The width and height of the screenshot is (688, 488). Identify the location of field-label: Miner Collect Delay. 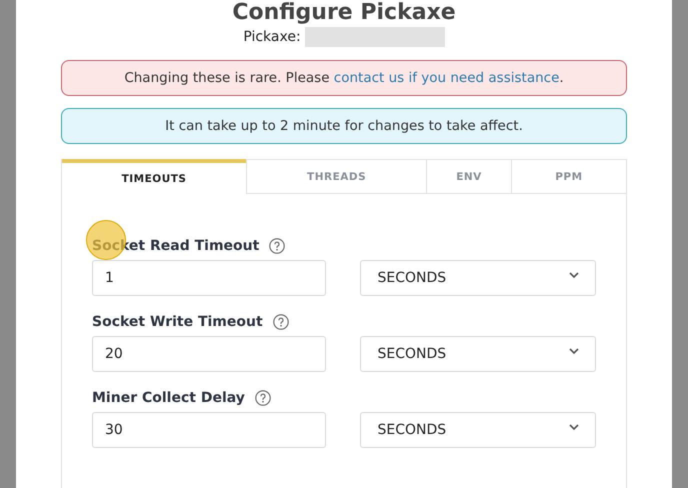
(168, 398).